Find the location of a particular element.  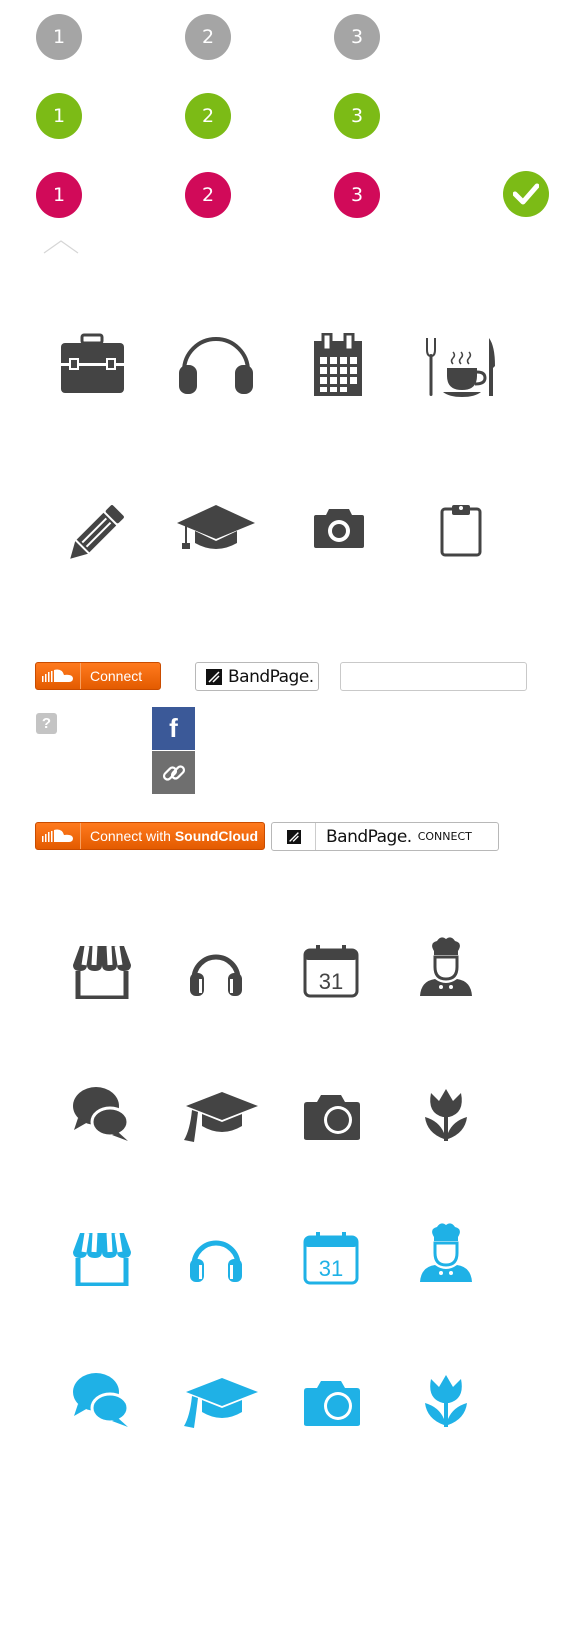

step-3-green: 3 is located at coordinates (357, 116).